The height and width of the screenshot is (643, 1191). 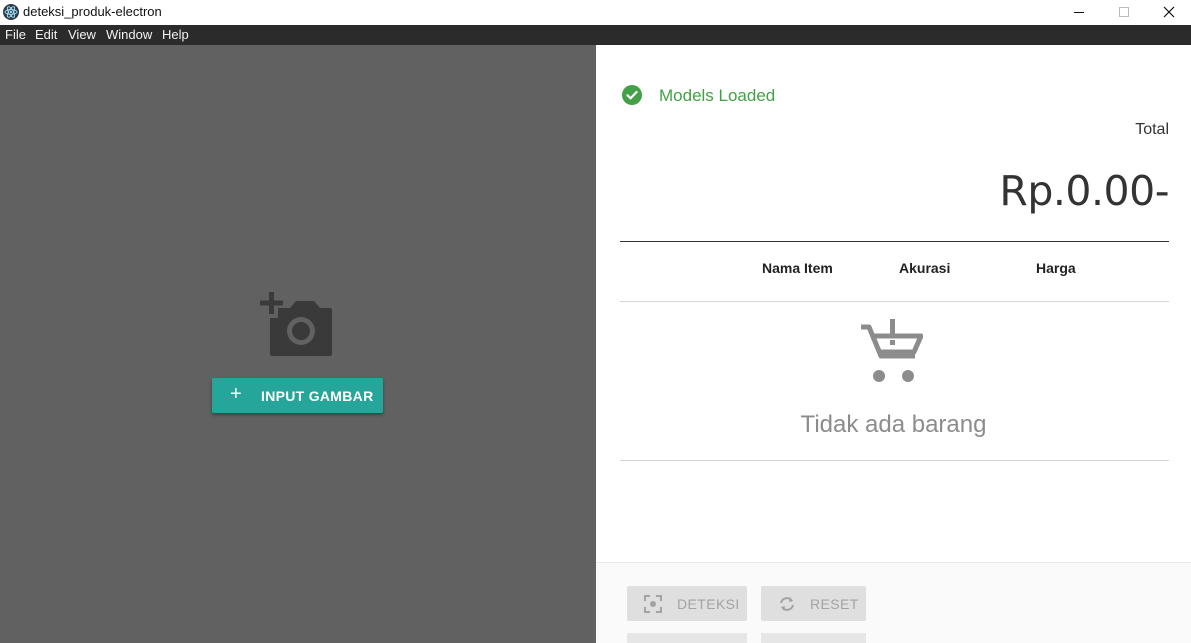 I want to click on minimize-button, so click(x=1079, y=12).